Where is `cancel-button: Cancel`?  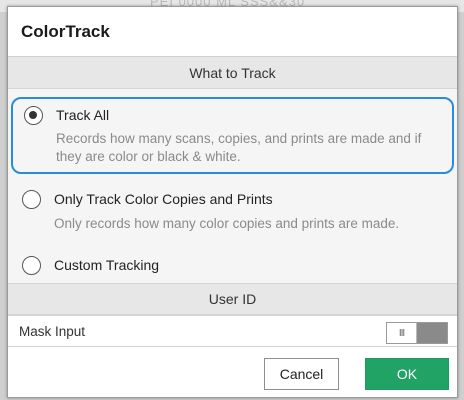
cancel-button: Cancel is located at coordinates (301, 374).